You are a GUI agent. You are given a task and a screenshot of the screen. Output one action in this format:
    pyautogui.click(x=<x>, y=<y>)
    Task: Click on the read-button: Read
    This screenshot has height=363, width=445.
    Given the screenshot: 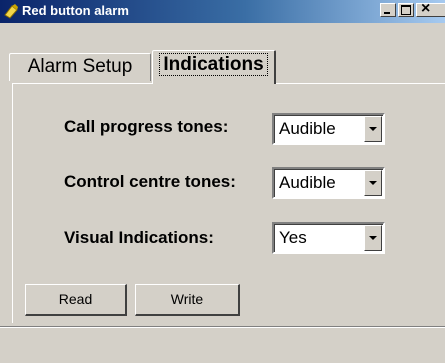 What is the action you would take?
    pyautogui.click(x=76, y=300)
    